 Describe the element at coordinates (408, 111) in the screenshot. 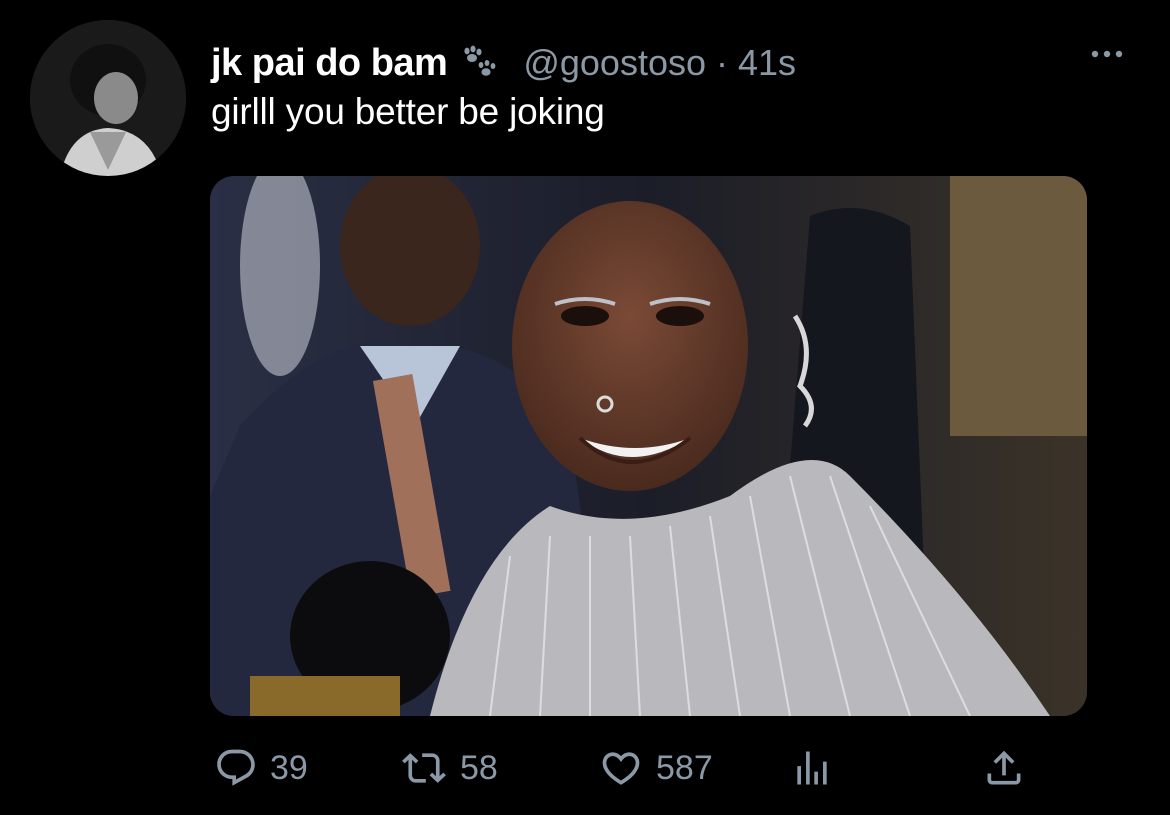

I see `tweet-text: girlll you better be joking` at that location.